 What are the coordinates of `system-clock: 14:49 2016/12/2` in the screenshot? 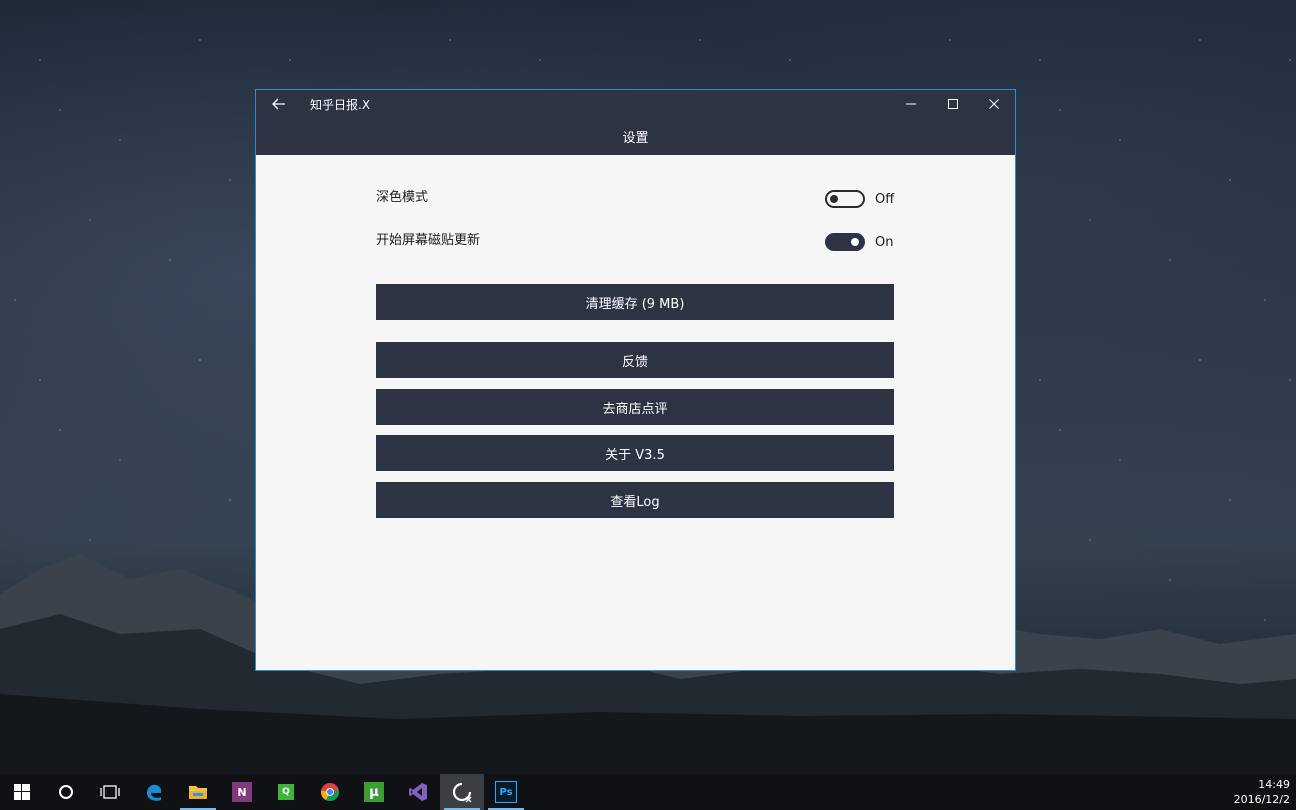 It's located at (1262, 792).